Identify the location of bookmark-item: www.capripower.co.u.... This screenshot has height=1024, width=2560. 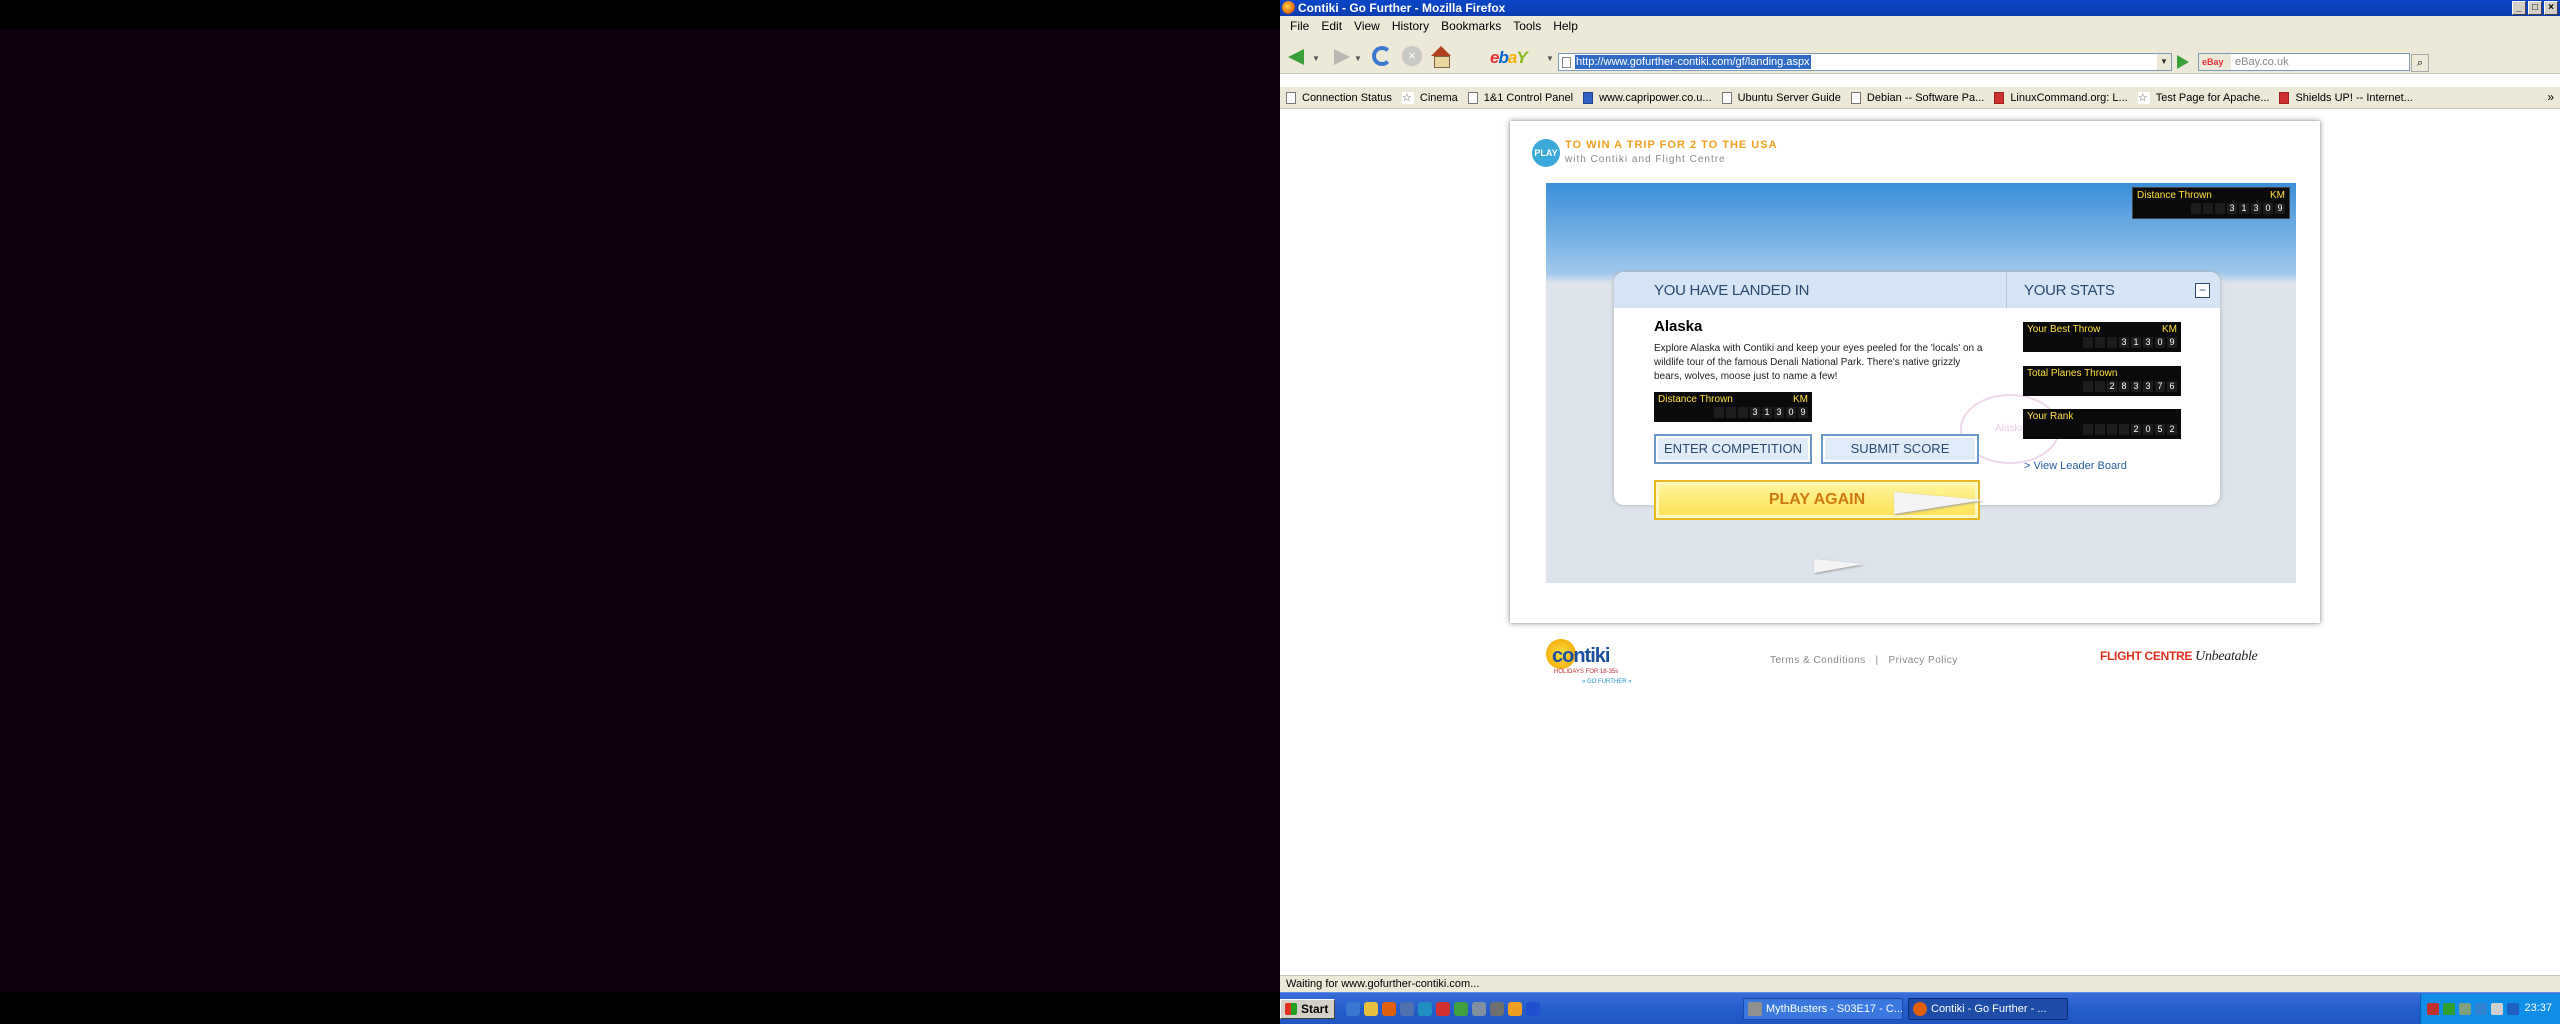
(1647, 97).